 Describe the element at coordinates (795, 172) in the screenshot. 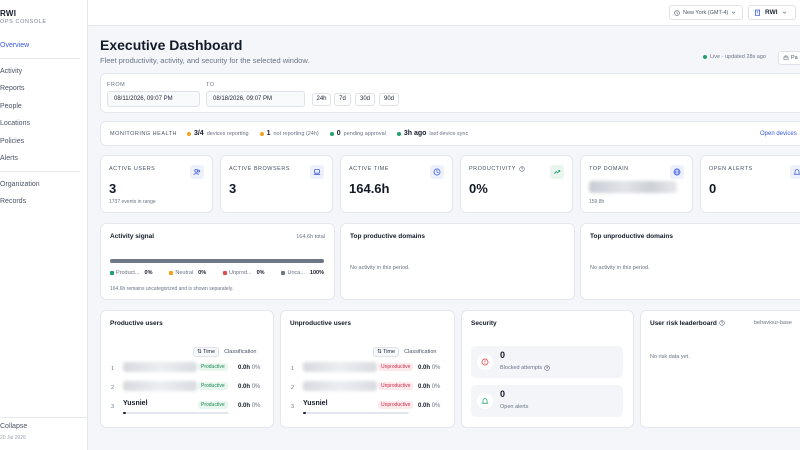

I see `bell-icon` at that location.